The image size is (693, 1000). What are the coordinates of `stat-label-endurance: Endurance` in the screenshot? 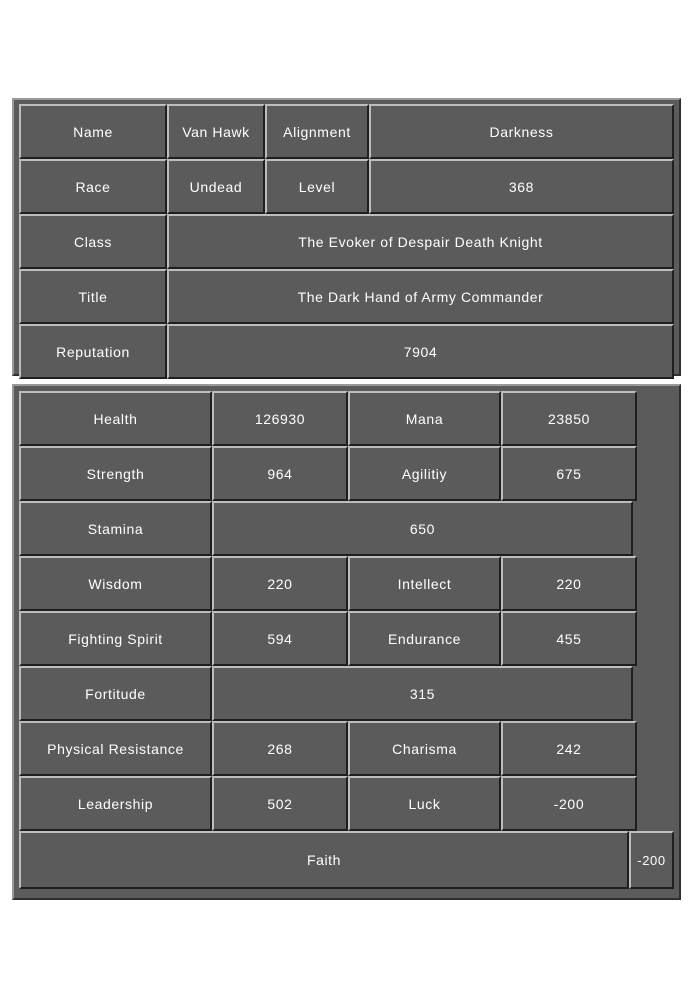 It's located at (424, 638).